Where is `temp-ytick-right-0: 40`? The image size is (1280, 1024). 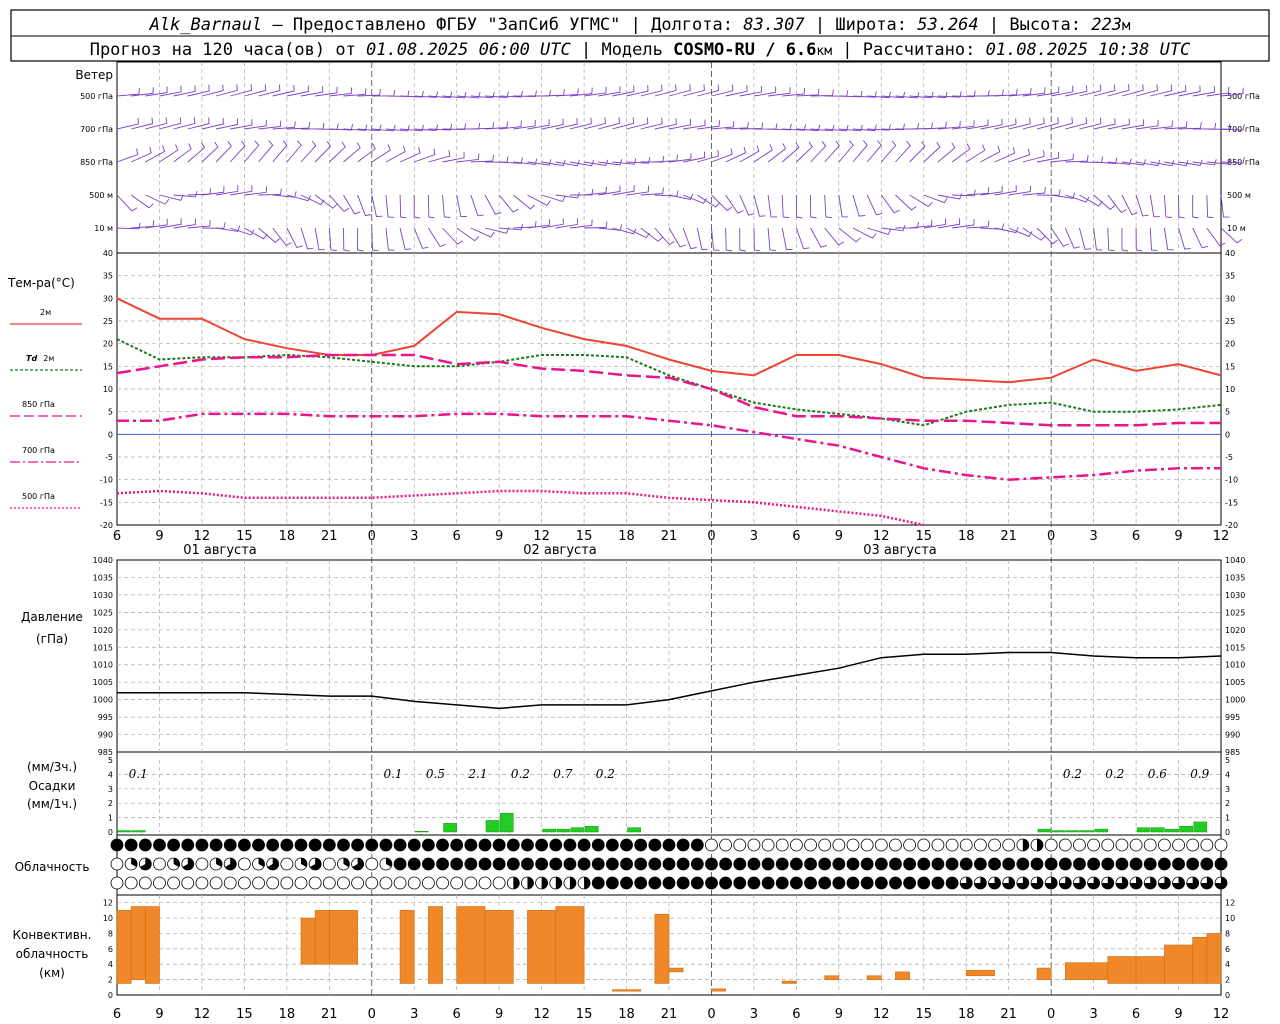
temp-ytick-right-0: 40 is located at coordinates (1230, 253).